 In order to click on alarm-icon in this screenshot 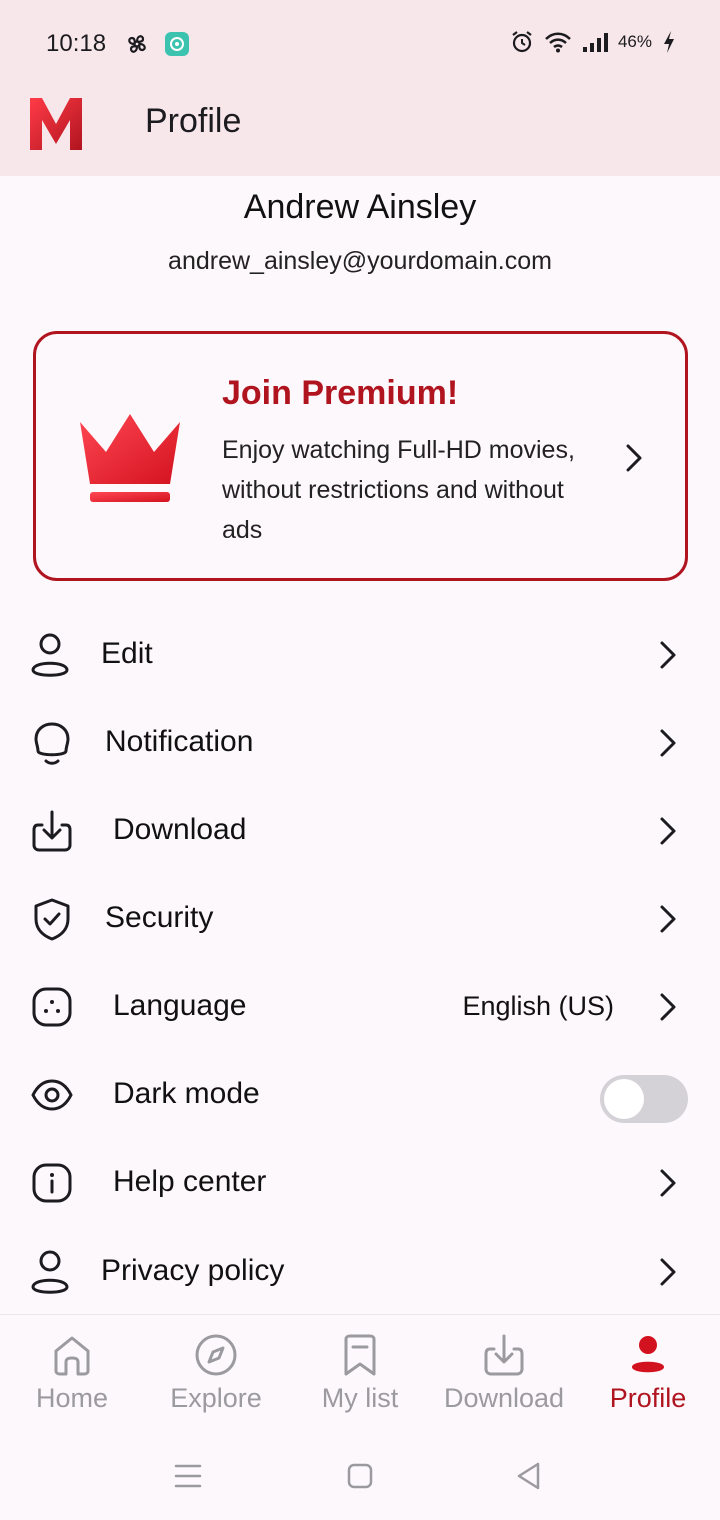, I will do `click(522, 42)`.